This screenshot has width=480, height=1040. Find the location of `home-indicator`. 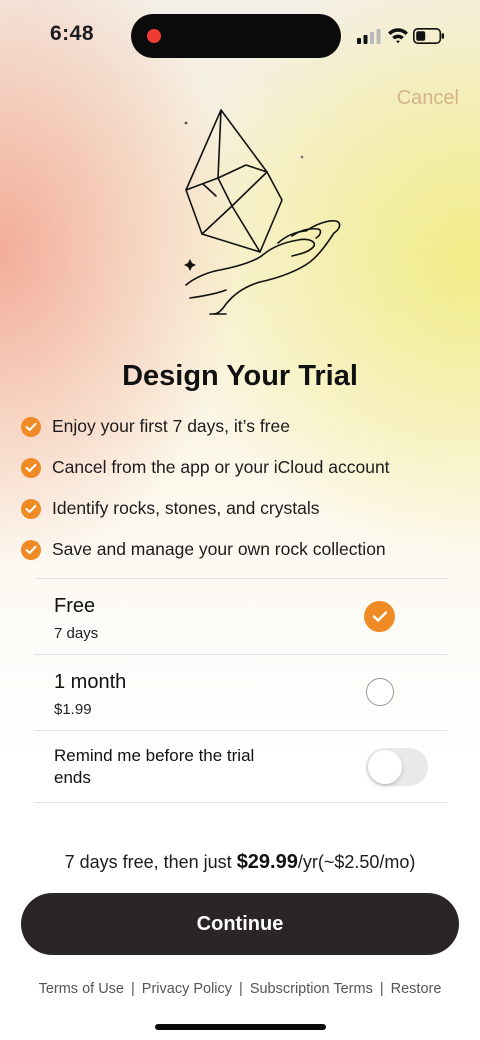

home-indicator is located at coordinates (240, 1027).